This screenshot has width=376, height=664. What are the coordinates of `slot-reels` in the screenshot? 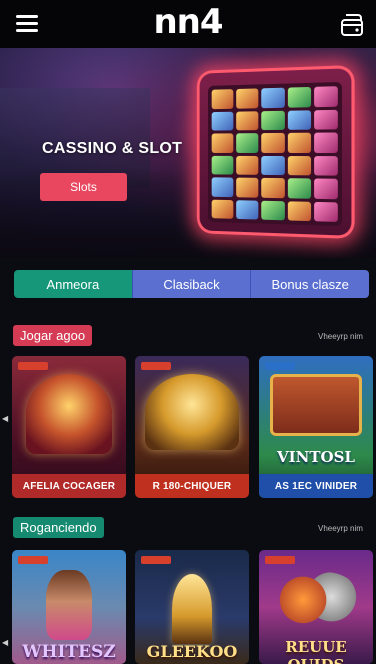 It's located at (275, 154).